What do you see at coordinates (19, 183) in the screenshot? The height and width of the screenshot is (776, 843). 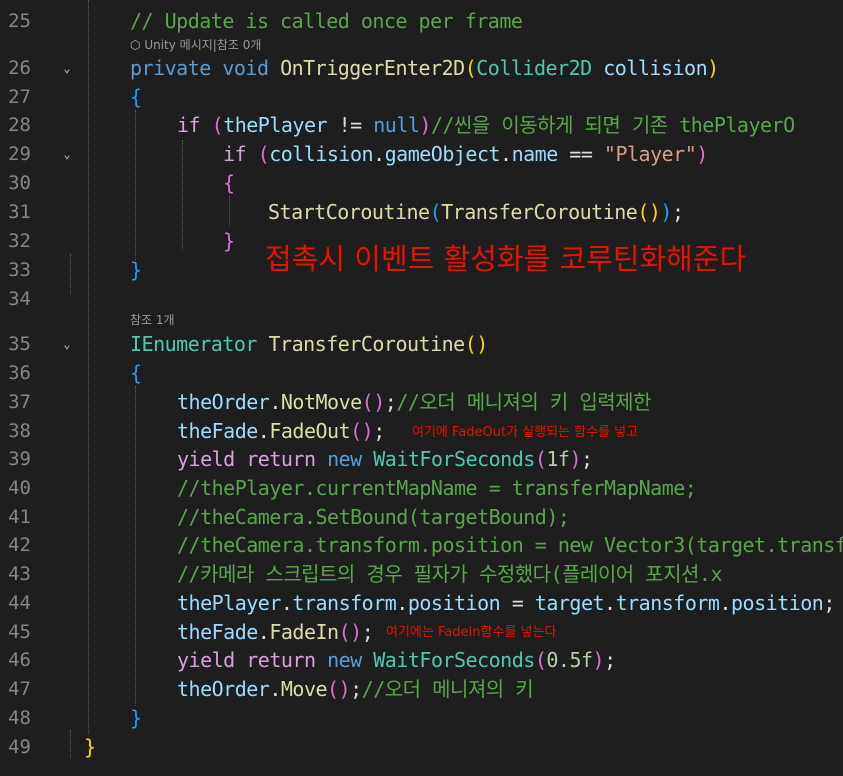 I see `line-number: 30` at bounding box center [19, 183].